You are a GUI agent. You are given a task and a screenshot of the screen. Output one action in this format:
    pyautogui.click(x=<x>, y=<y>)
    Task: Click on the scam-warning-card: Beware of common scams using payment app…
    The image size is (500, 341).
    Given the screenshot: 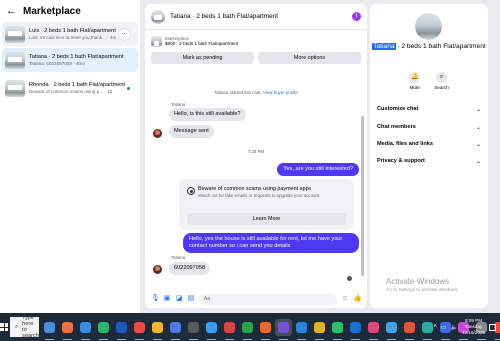 What is the action you would take?
    pyautogui.click(x=266, y=204)
    